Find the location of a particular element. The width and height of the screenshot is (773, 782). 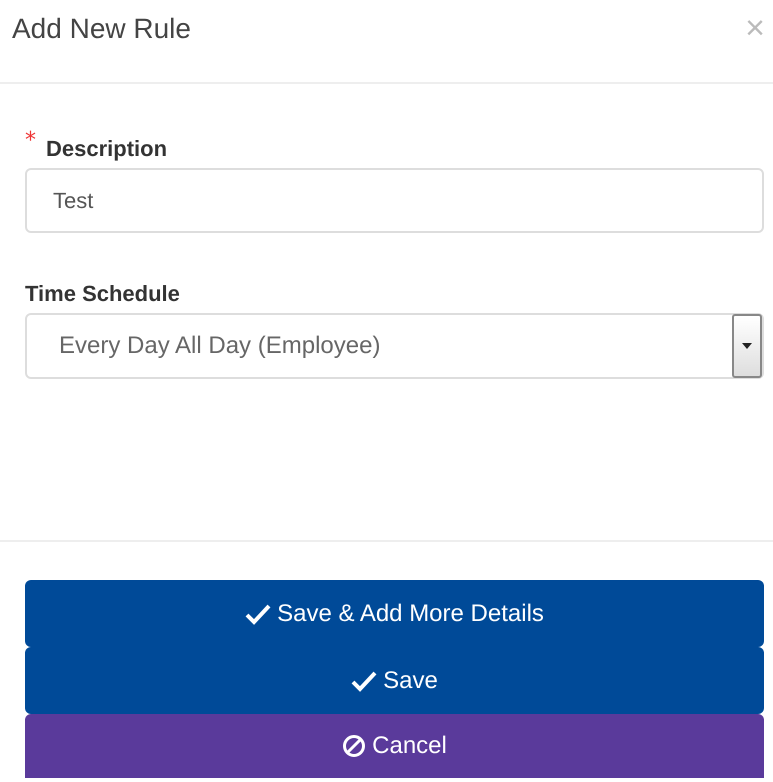

schedule-dropdown: Every Day All Day (Employee) is located at coordinates (394, 346).